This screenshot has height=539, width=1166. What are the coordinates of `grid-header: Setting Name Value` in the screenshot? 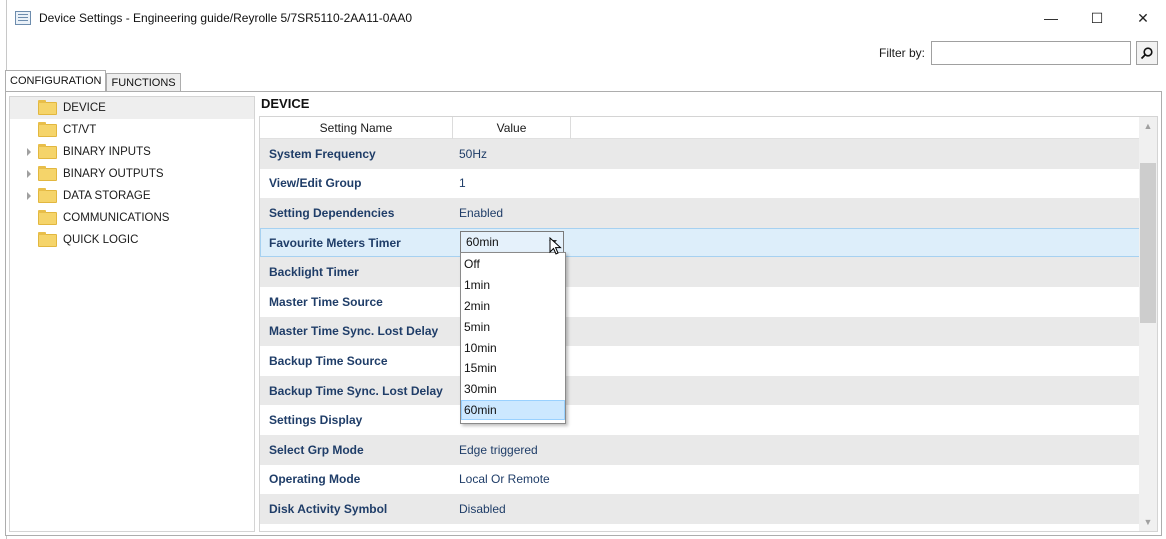 It's located at (700, 128).